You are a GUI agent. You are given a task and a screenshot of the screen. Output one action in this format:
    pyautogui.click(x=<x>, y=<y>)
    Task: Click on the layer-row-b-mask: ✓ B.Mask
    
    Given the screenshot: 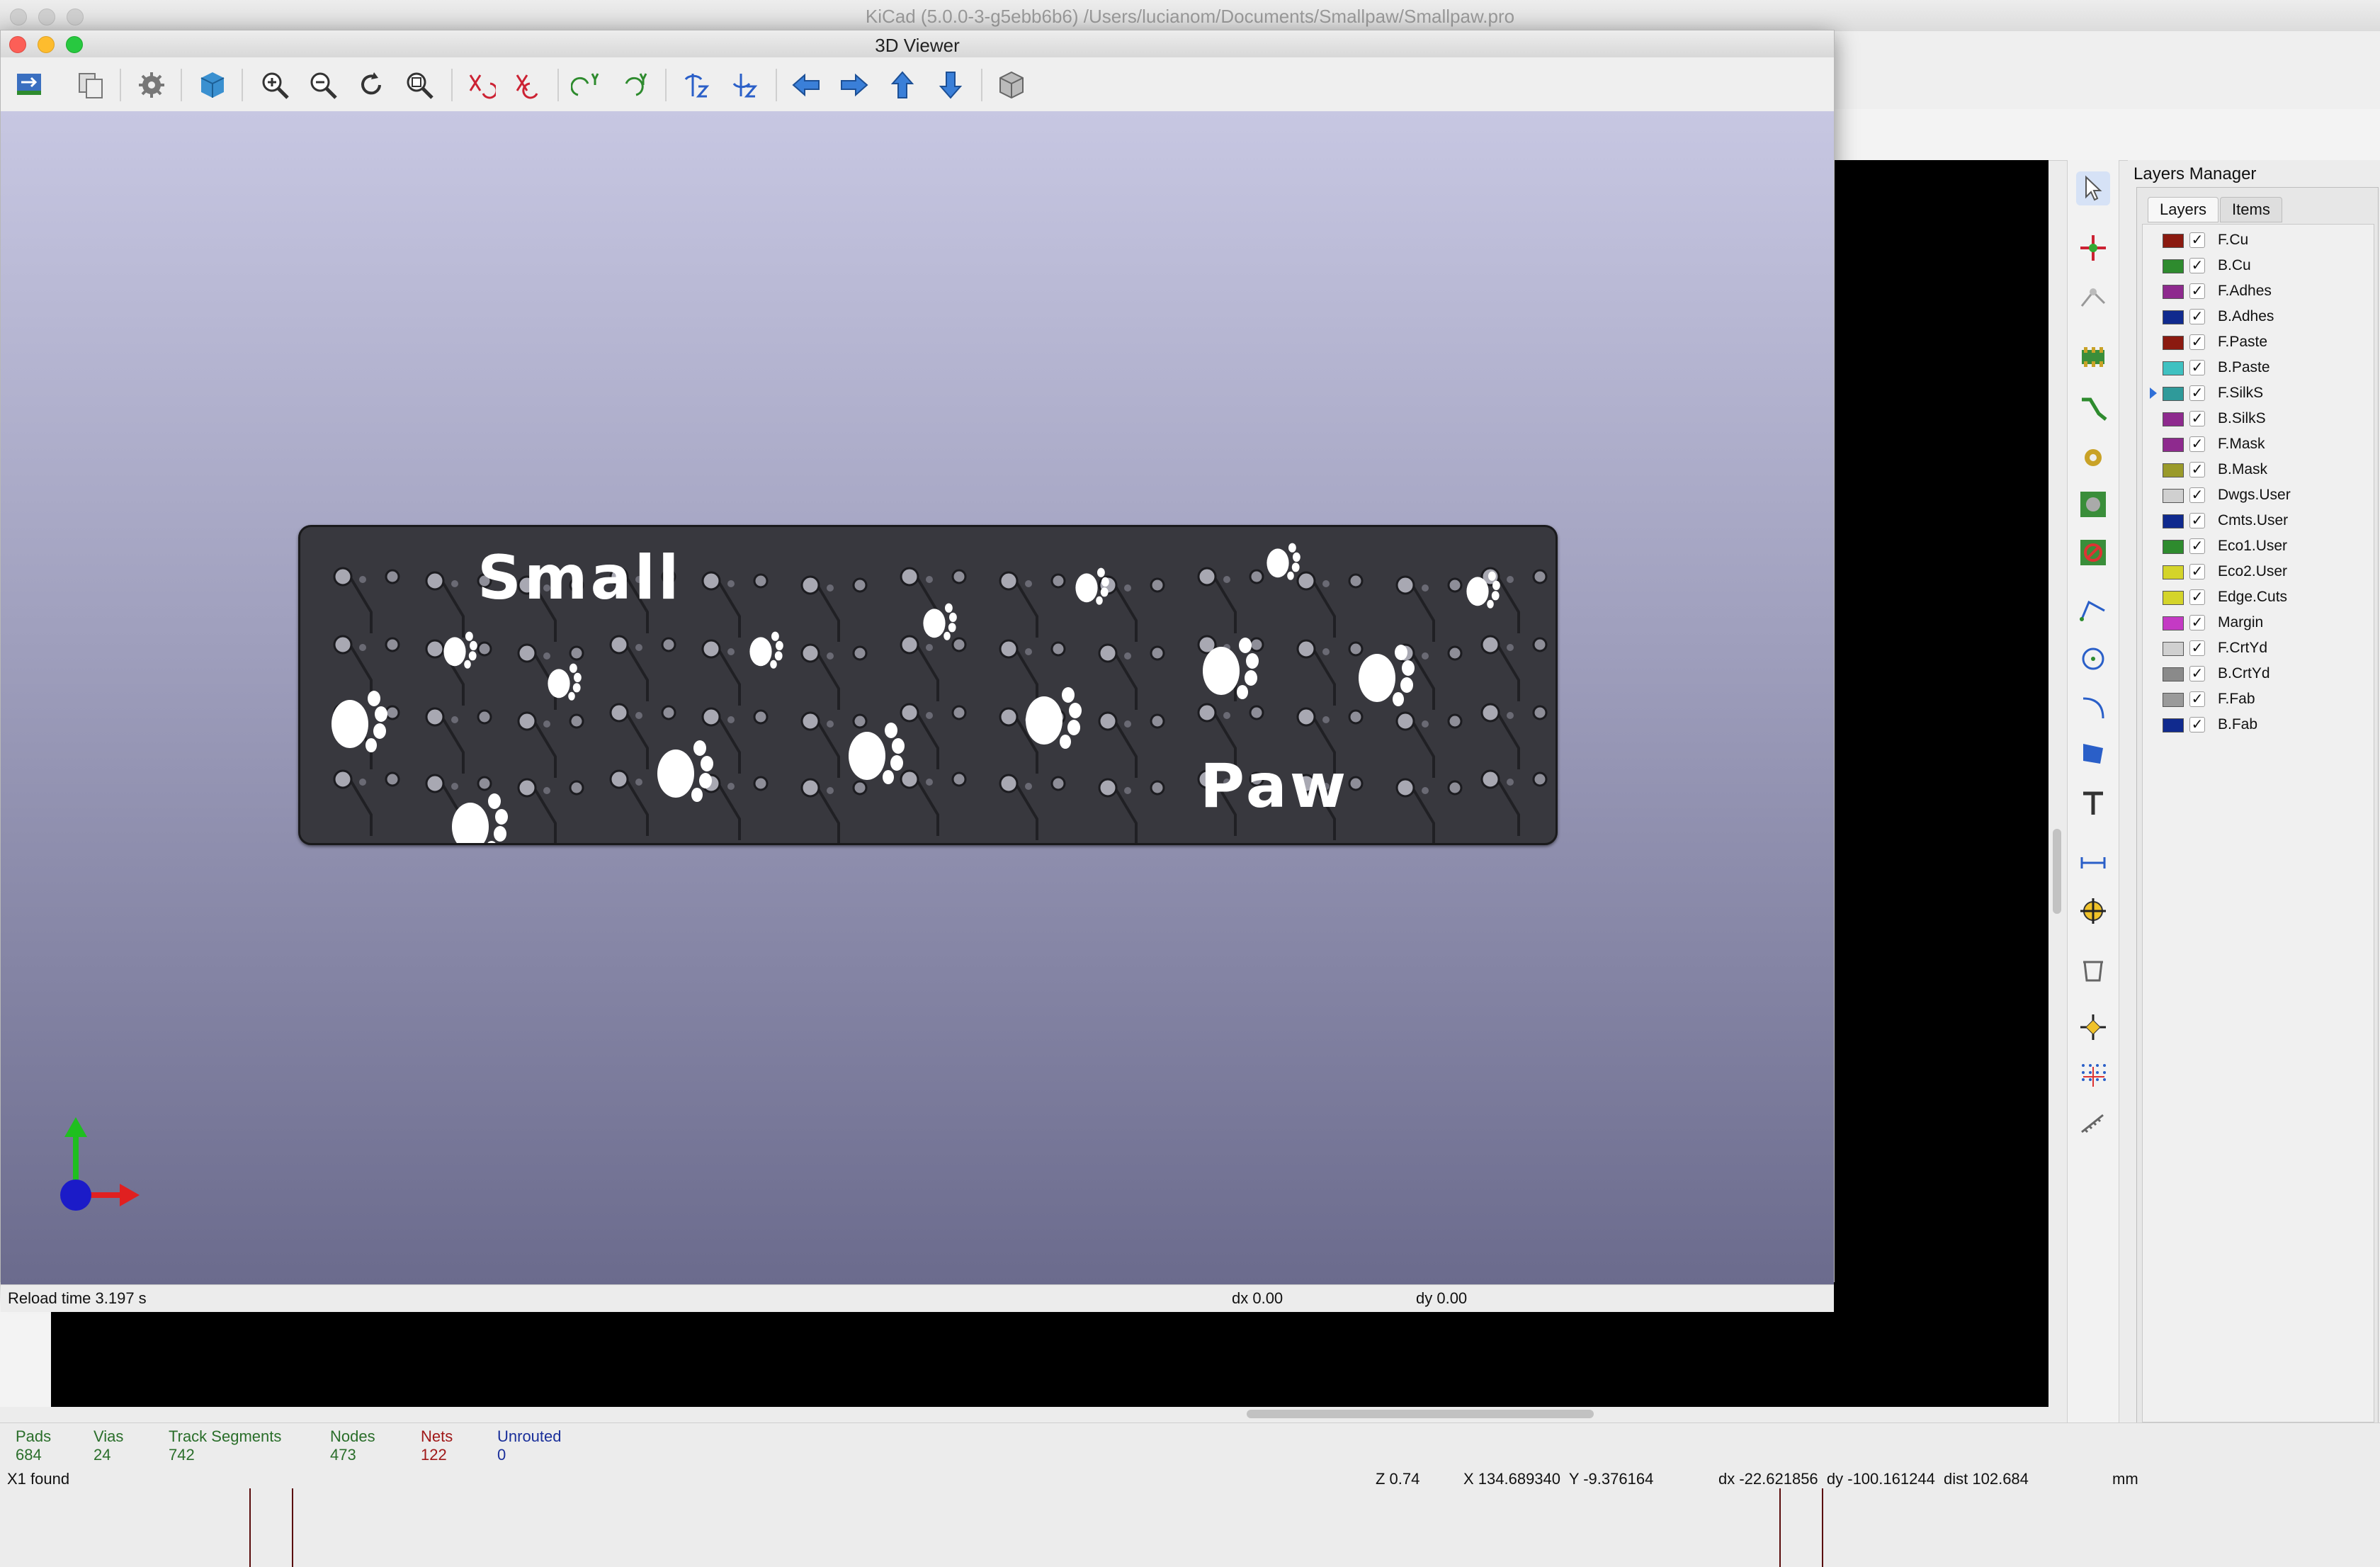 What is the action you would take?
    pyautogui.click(x=2256, y=470)
    